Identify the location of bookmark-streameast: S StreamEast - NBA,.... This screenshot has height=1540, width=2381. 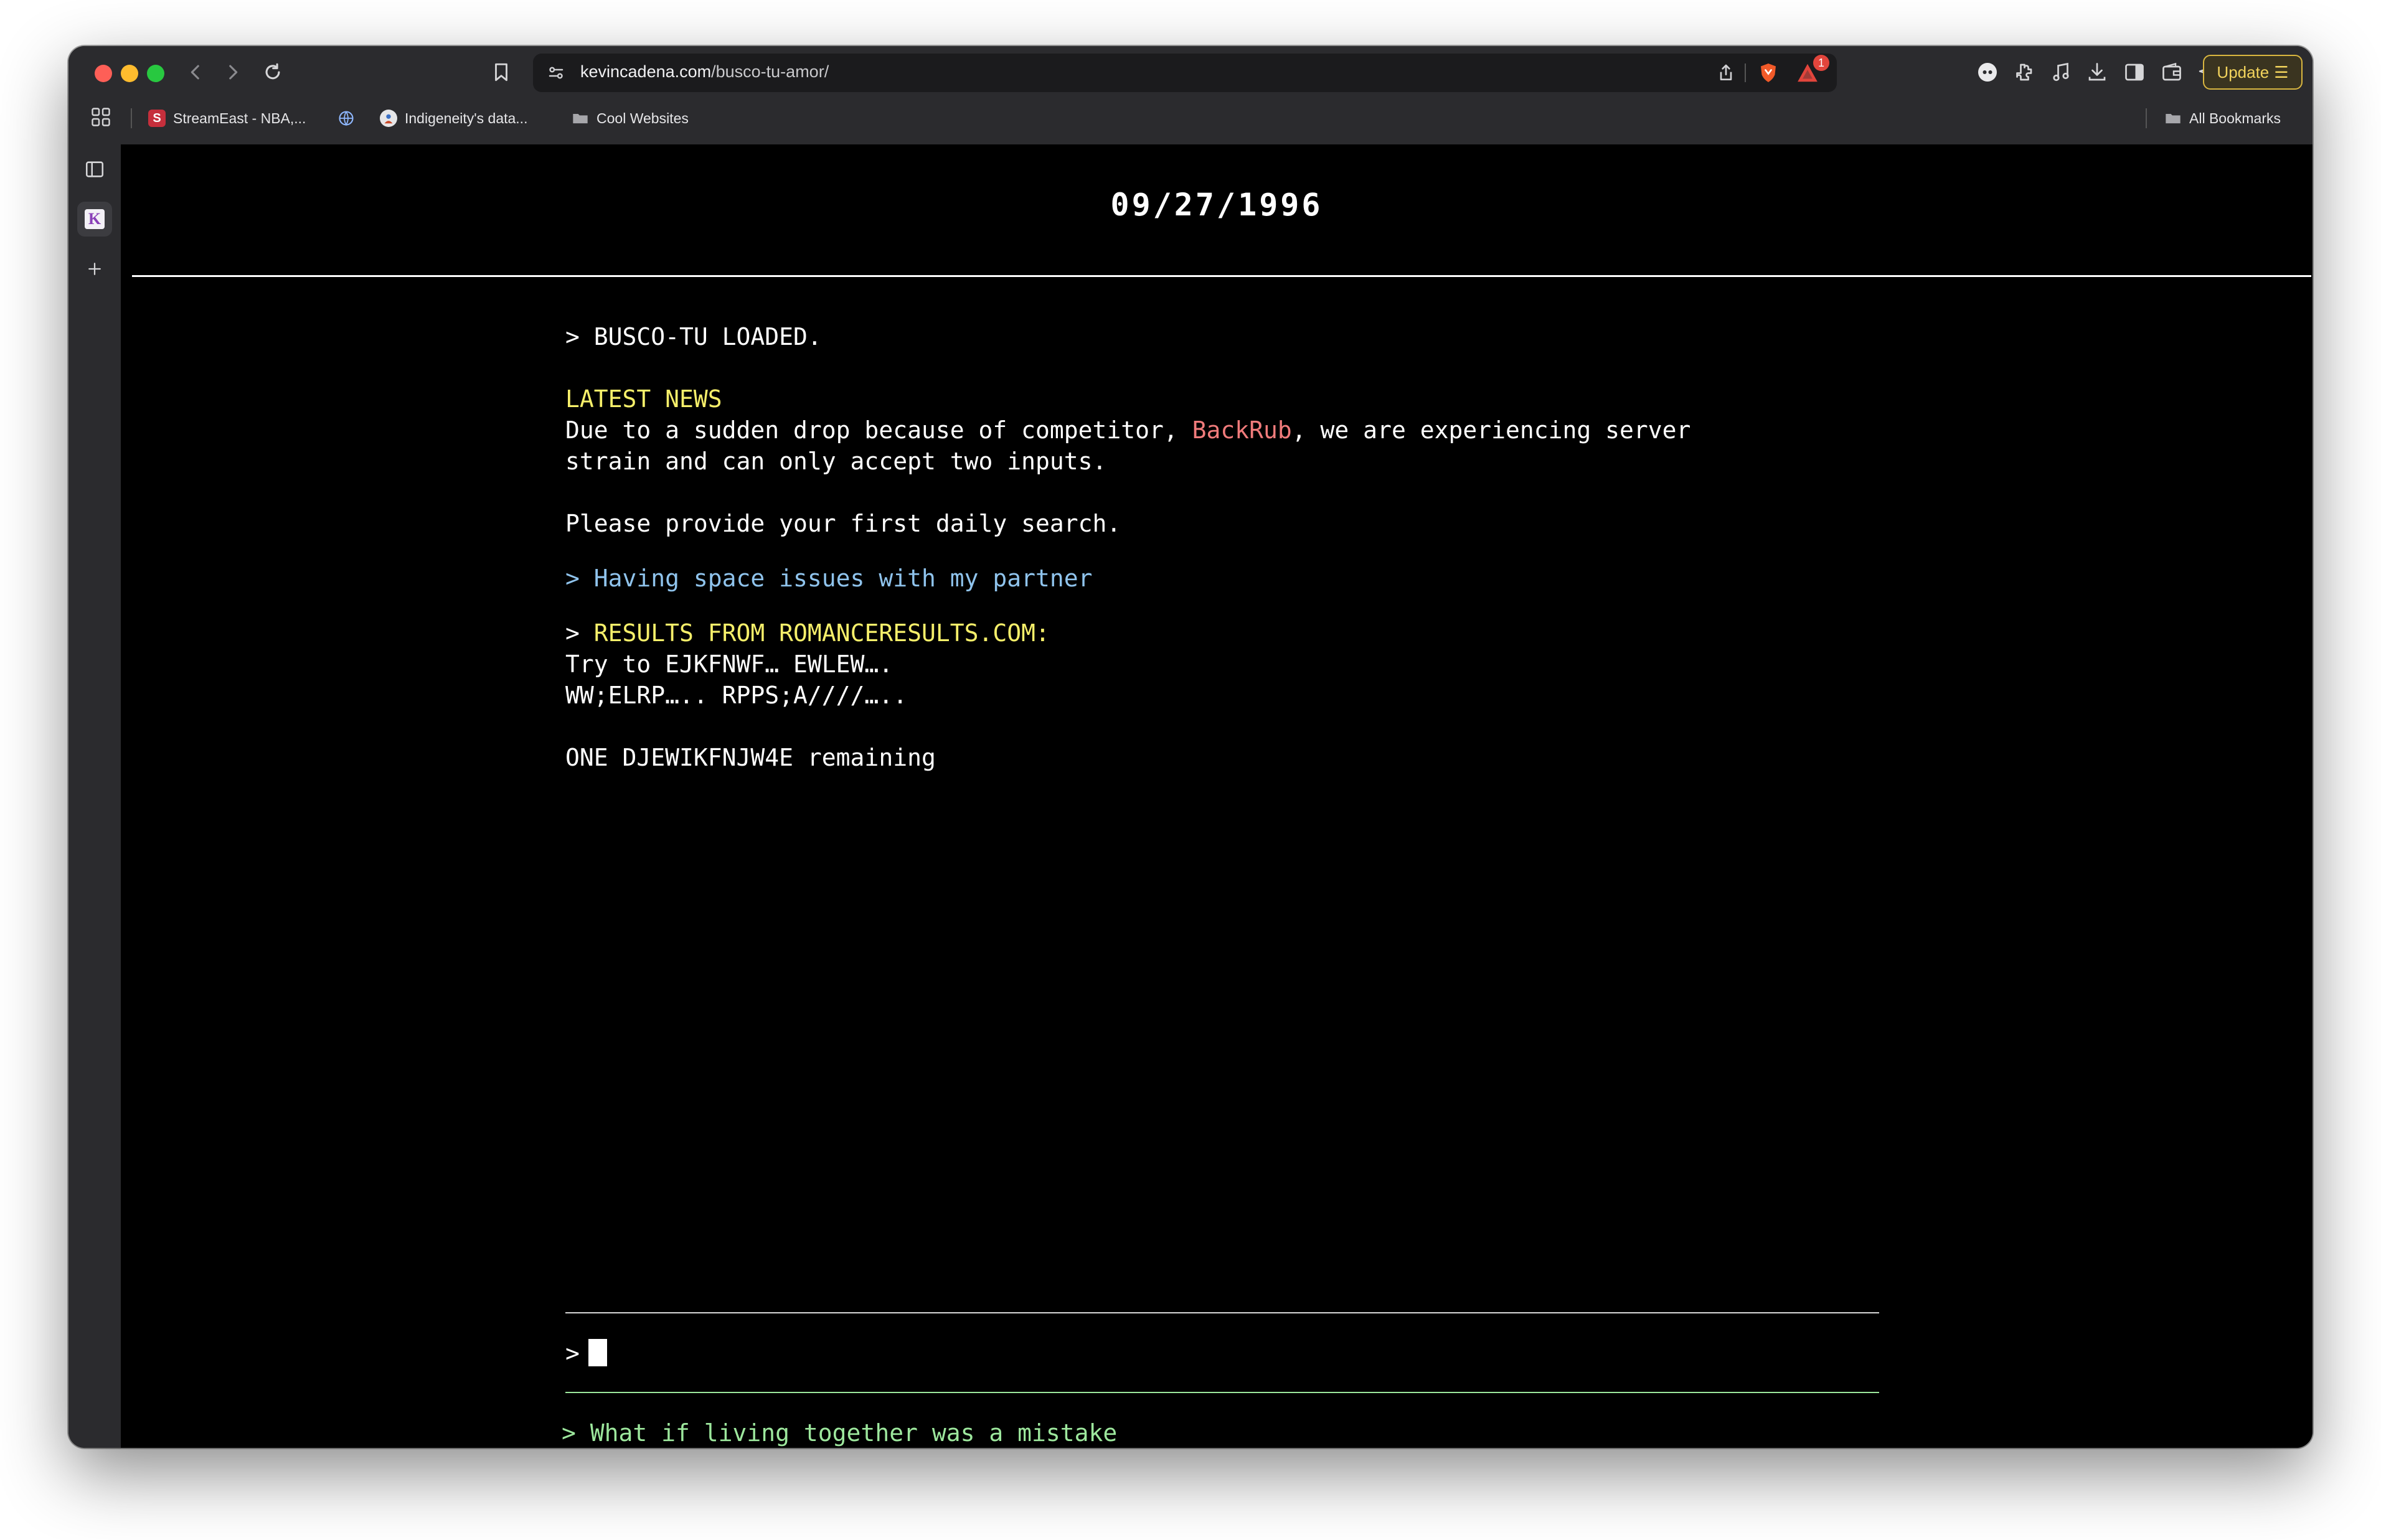
(227, 118).